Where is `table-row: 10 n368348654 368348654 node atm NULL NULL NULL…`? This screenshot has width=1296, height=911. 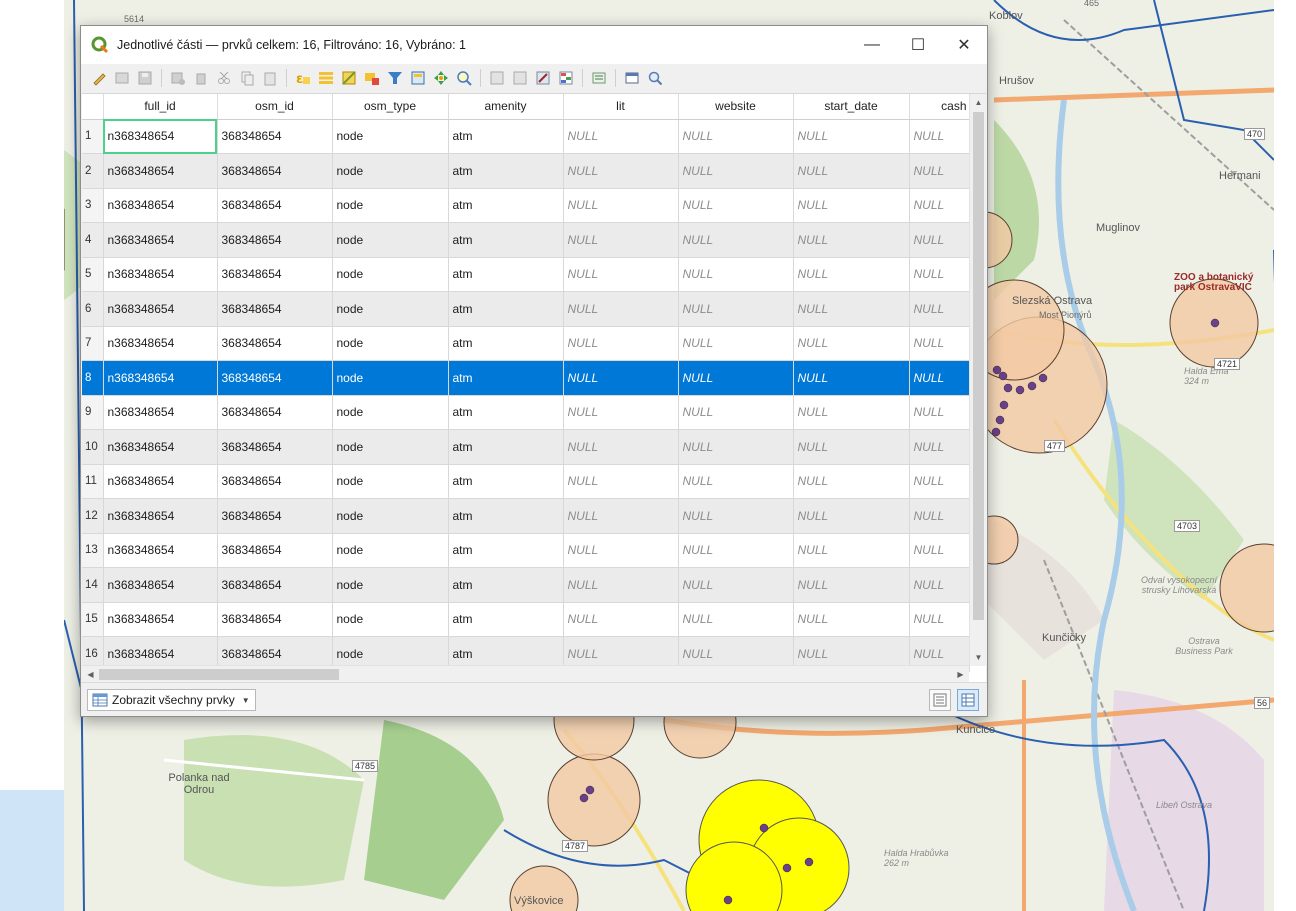
table-row: 10 n368348654 368348654 node atm NULL NULL NULL… is located at coordinates (526, 447).